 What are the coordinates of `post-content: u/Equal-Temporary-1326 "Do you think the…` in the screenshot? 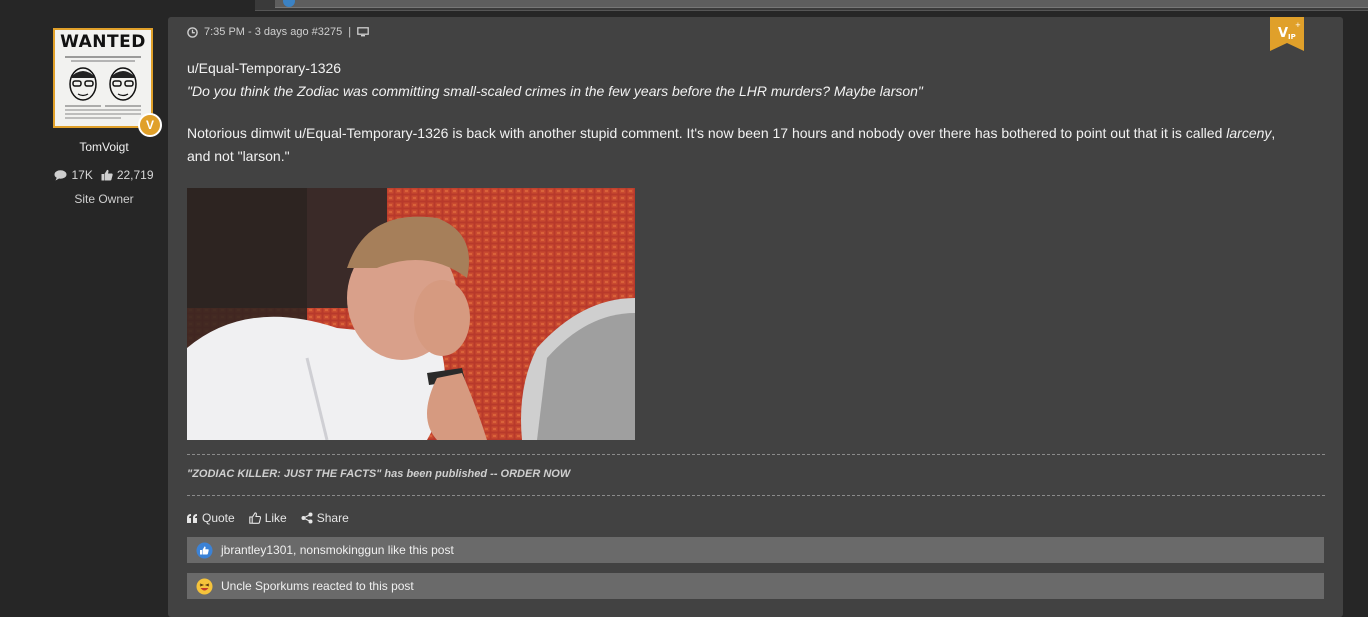 It's located at (757, 112).